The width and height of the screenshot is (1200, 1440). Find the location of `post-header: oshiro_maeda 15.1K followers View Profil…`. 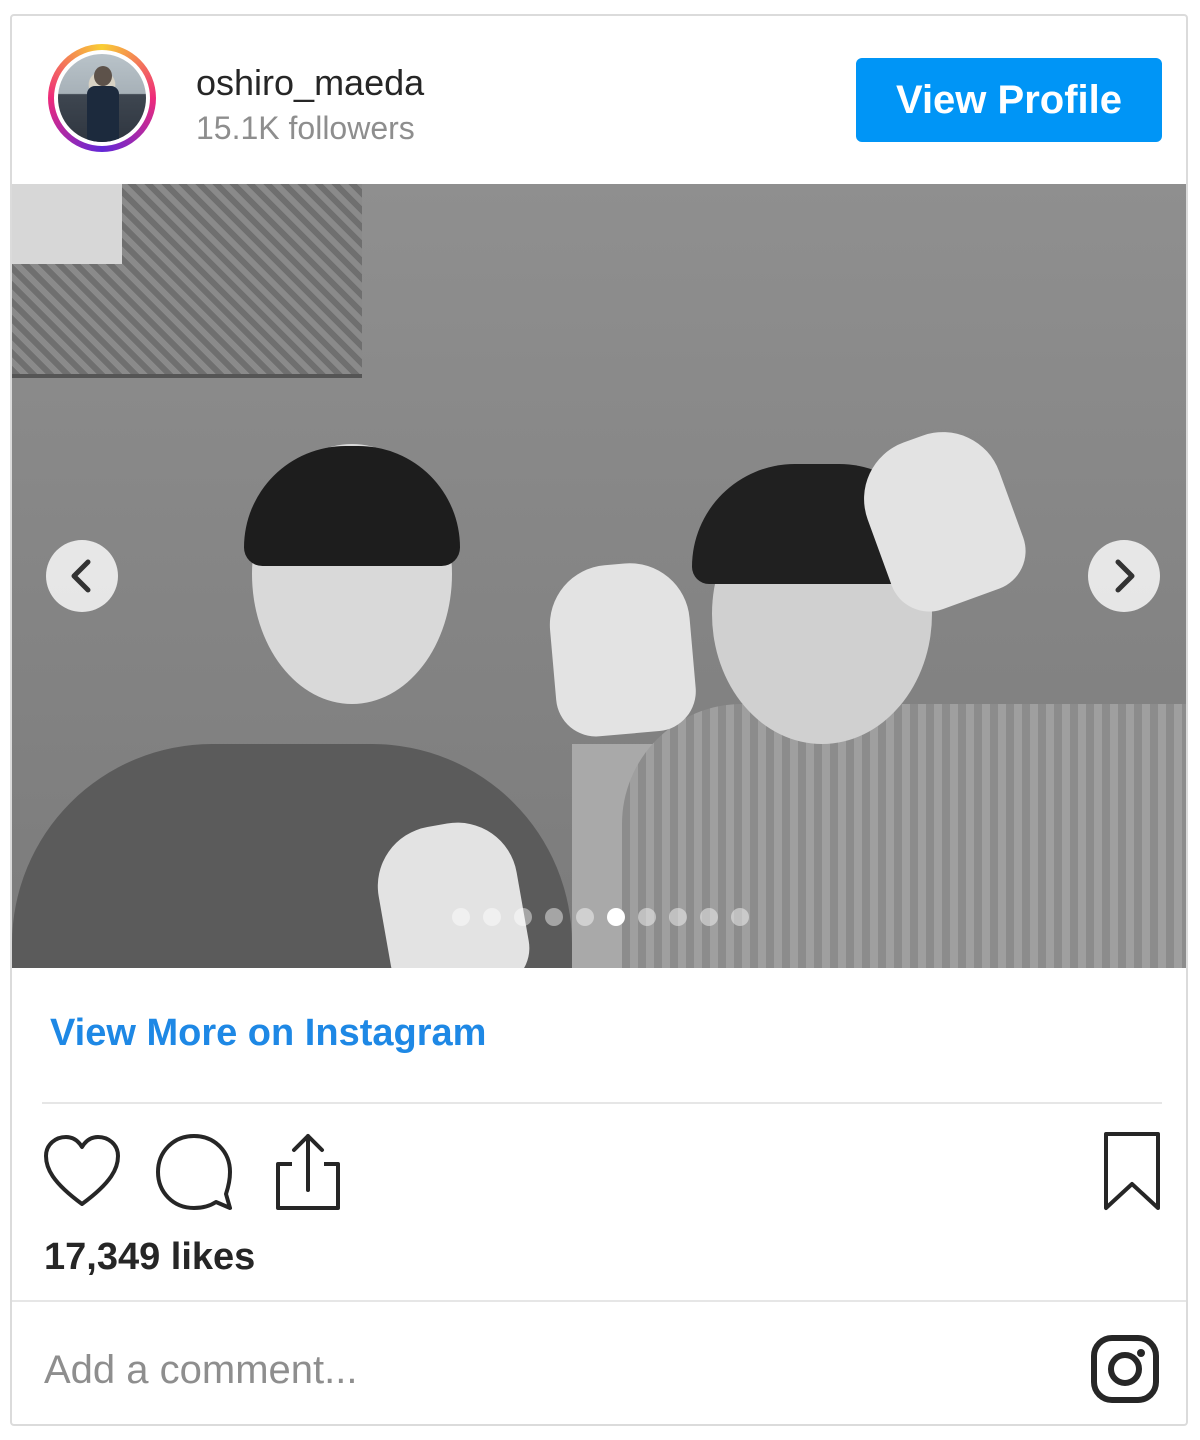

post-header: oshiro_maeda 15.1K followers View Profil… is located at coordinates (599, 100).